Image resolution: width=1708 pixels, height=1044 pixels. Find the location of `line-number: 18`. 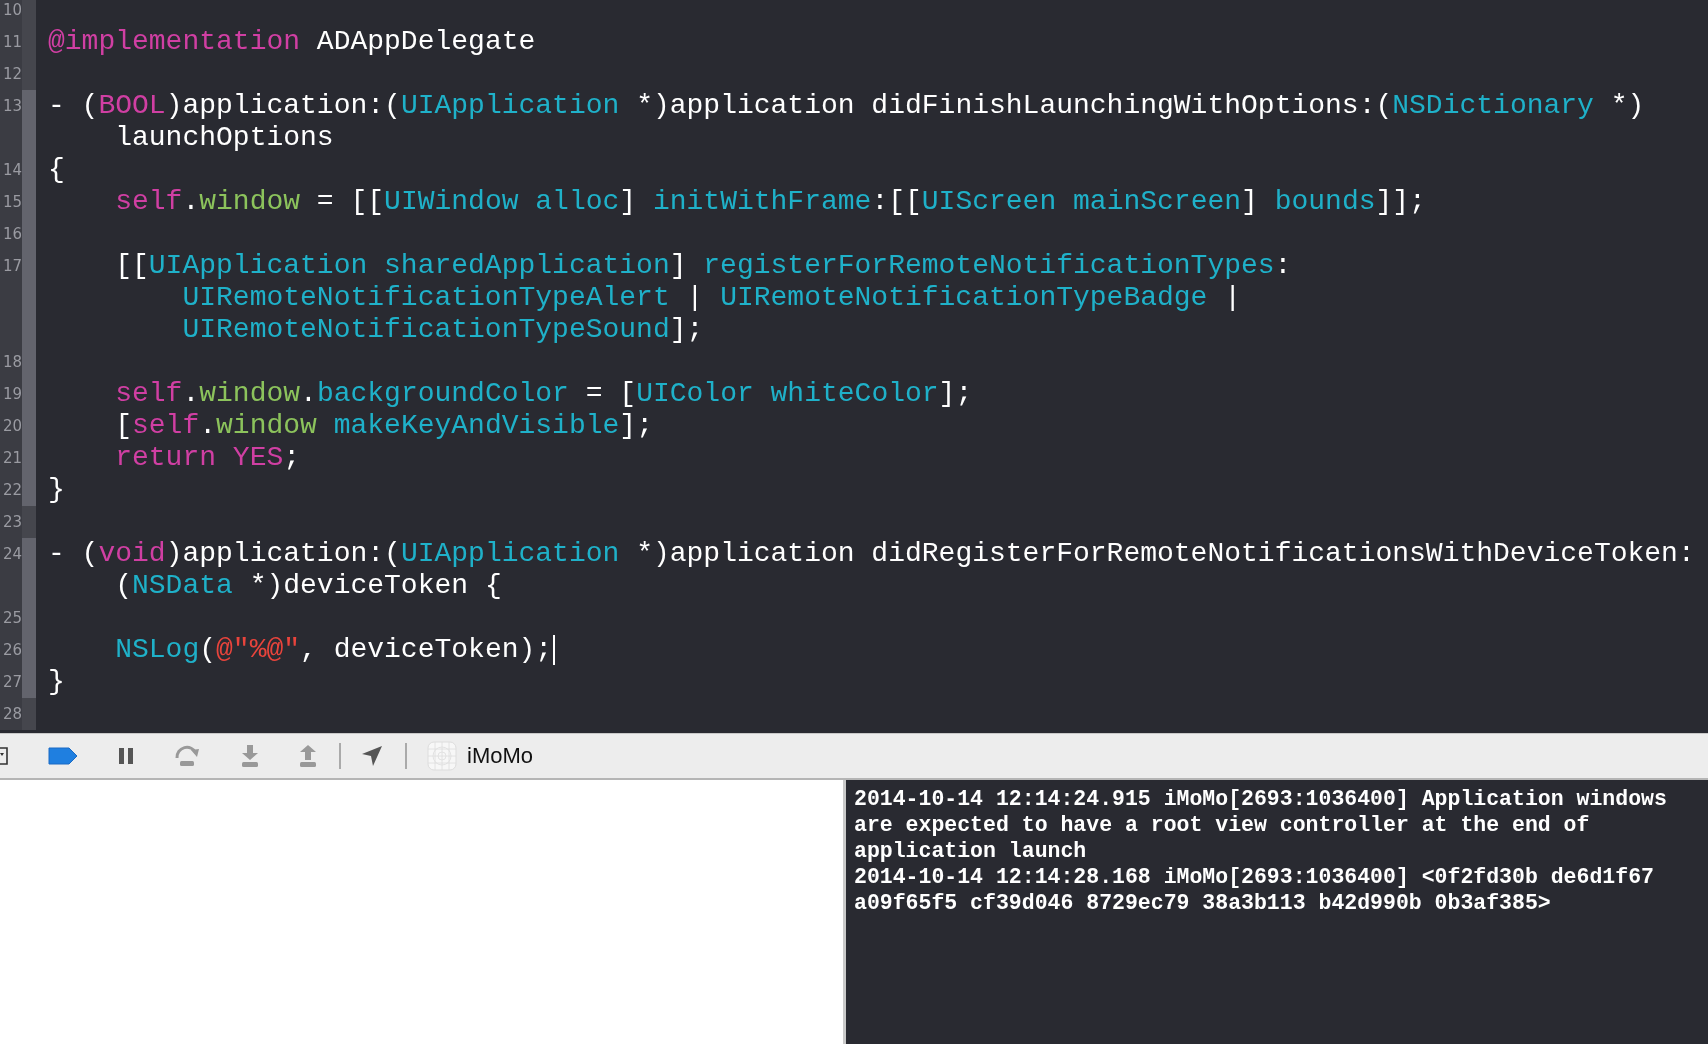

line-number: 18 is located at coordinates (11, 362).